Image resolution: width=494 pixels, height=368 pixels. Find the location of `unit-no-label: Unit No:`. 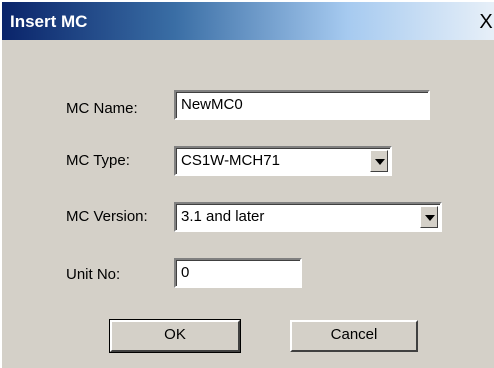

unit-no-label: Unit No: is located at coordinates (93, 274).